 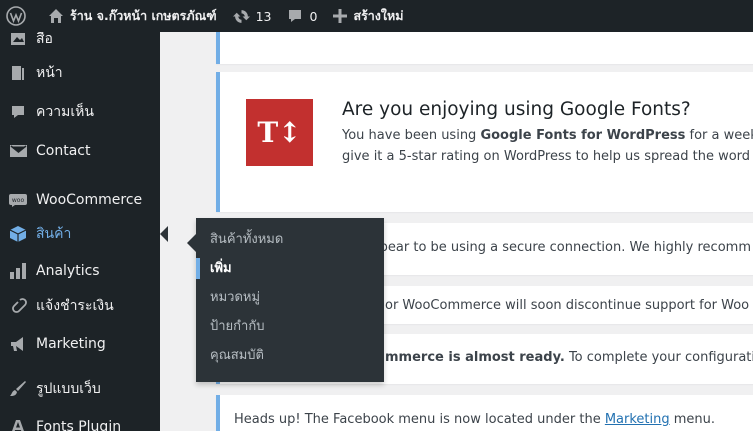 What do you see at coordinates (18, 234) in the screenshot?
I see `product-box-icon` at bounding box center [18, 234].